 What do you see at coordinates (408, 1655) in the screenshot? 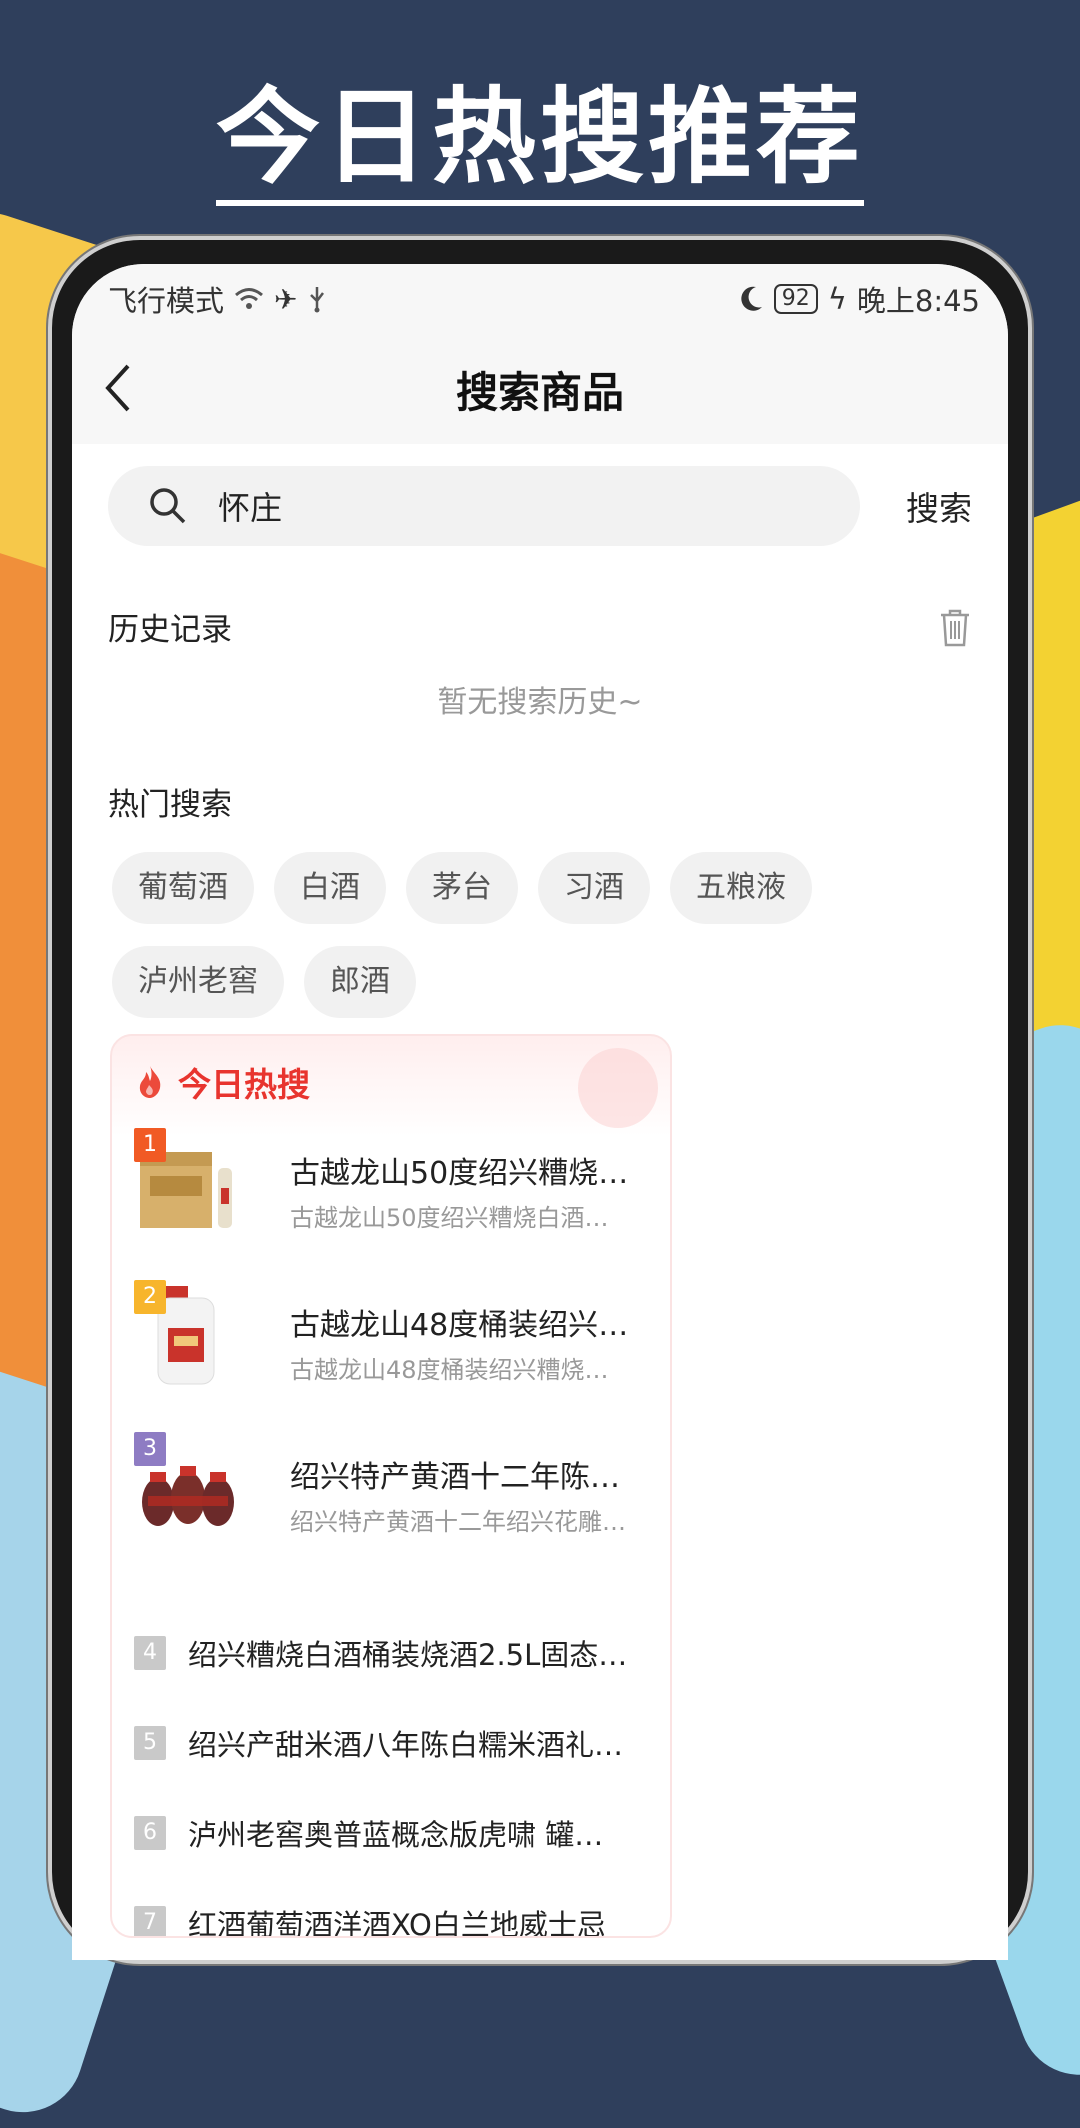
I see `hot-item-title: 绍兴糟烧白酒桶装烧酒2.5L固态发酵` at bounding box center [408, 1655].